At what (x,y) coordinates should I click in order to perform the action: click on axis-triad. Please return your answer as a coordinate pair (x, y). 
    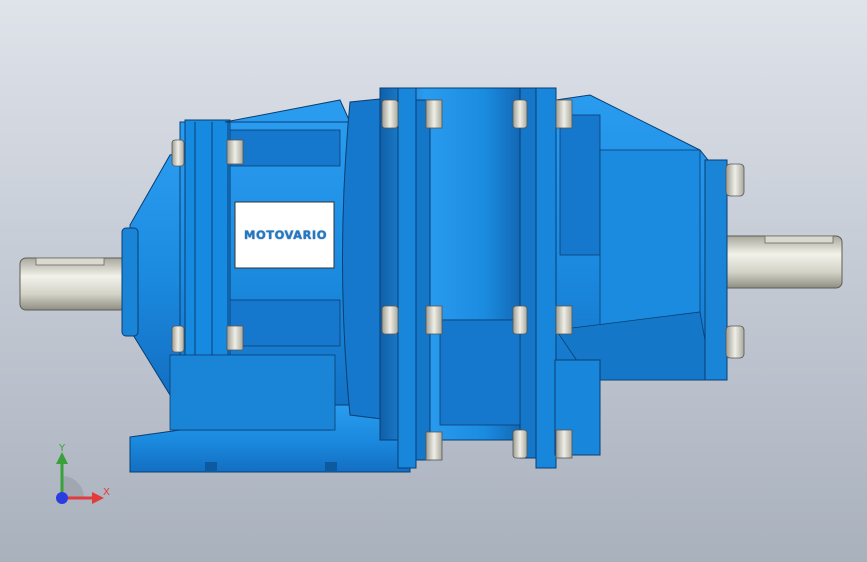
    Looking at the image, I should click on (80, 478).